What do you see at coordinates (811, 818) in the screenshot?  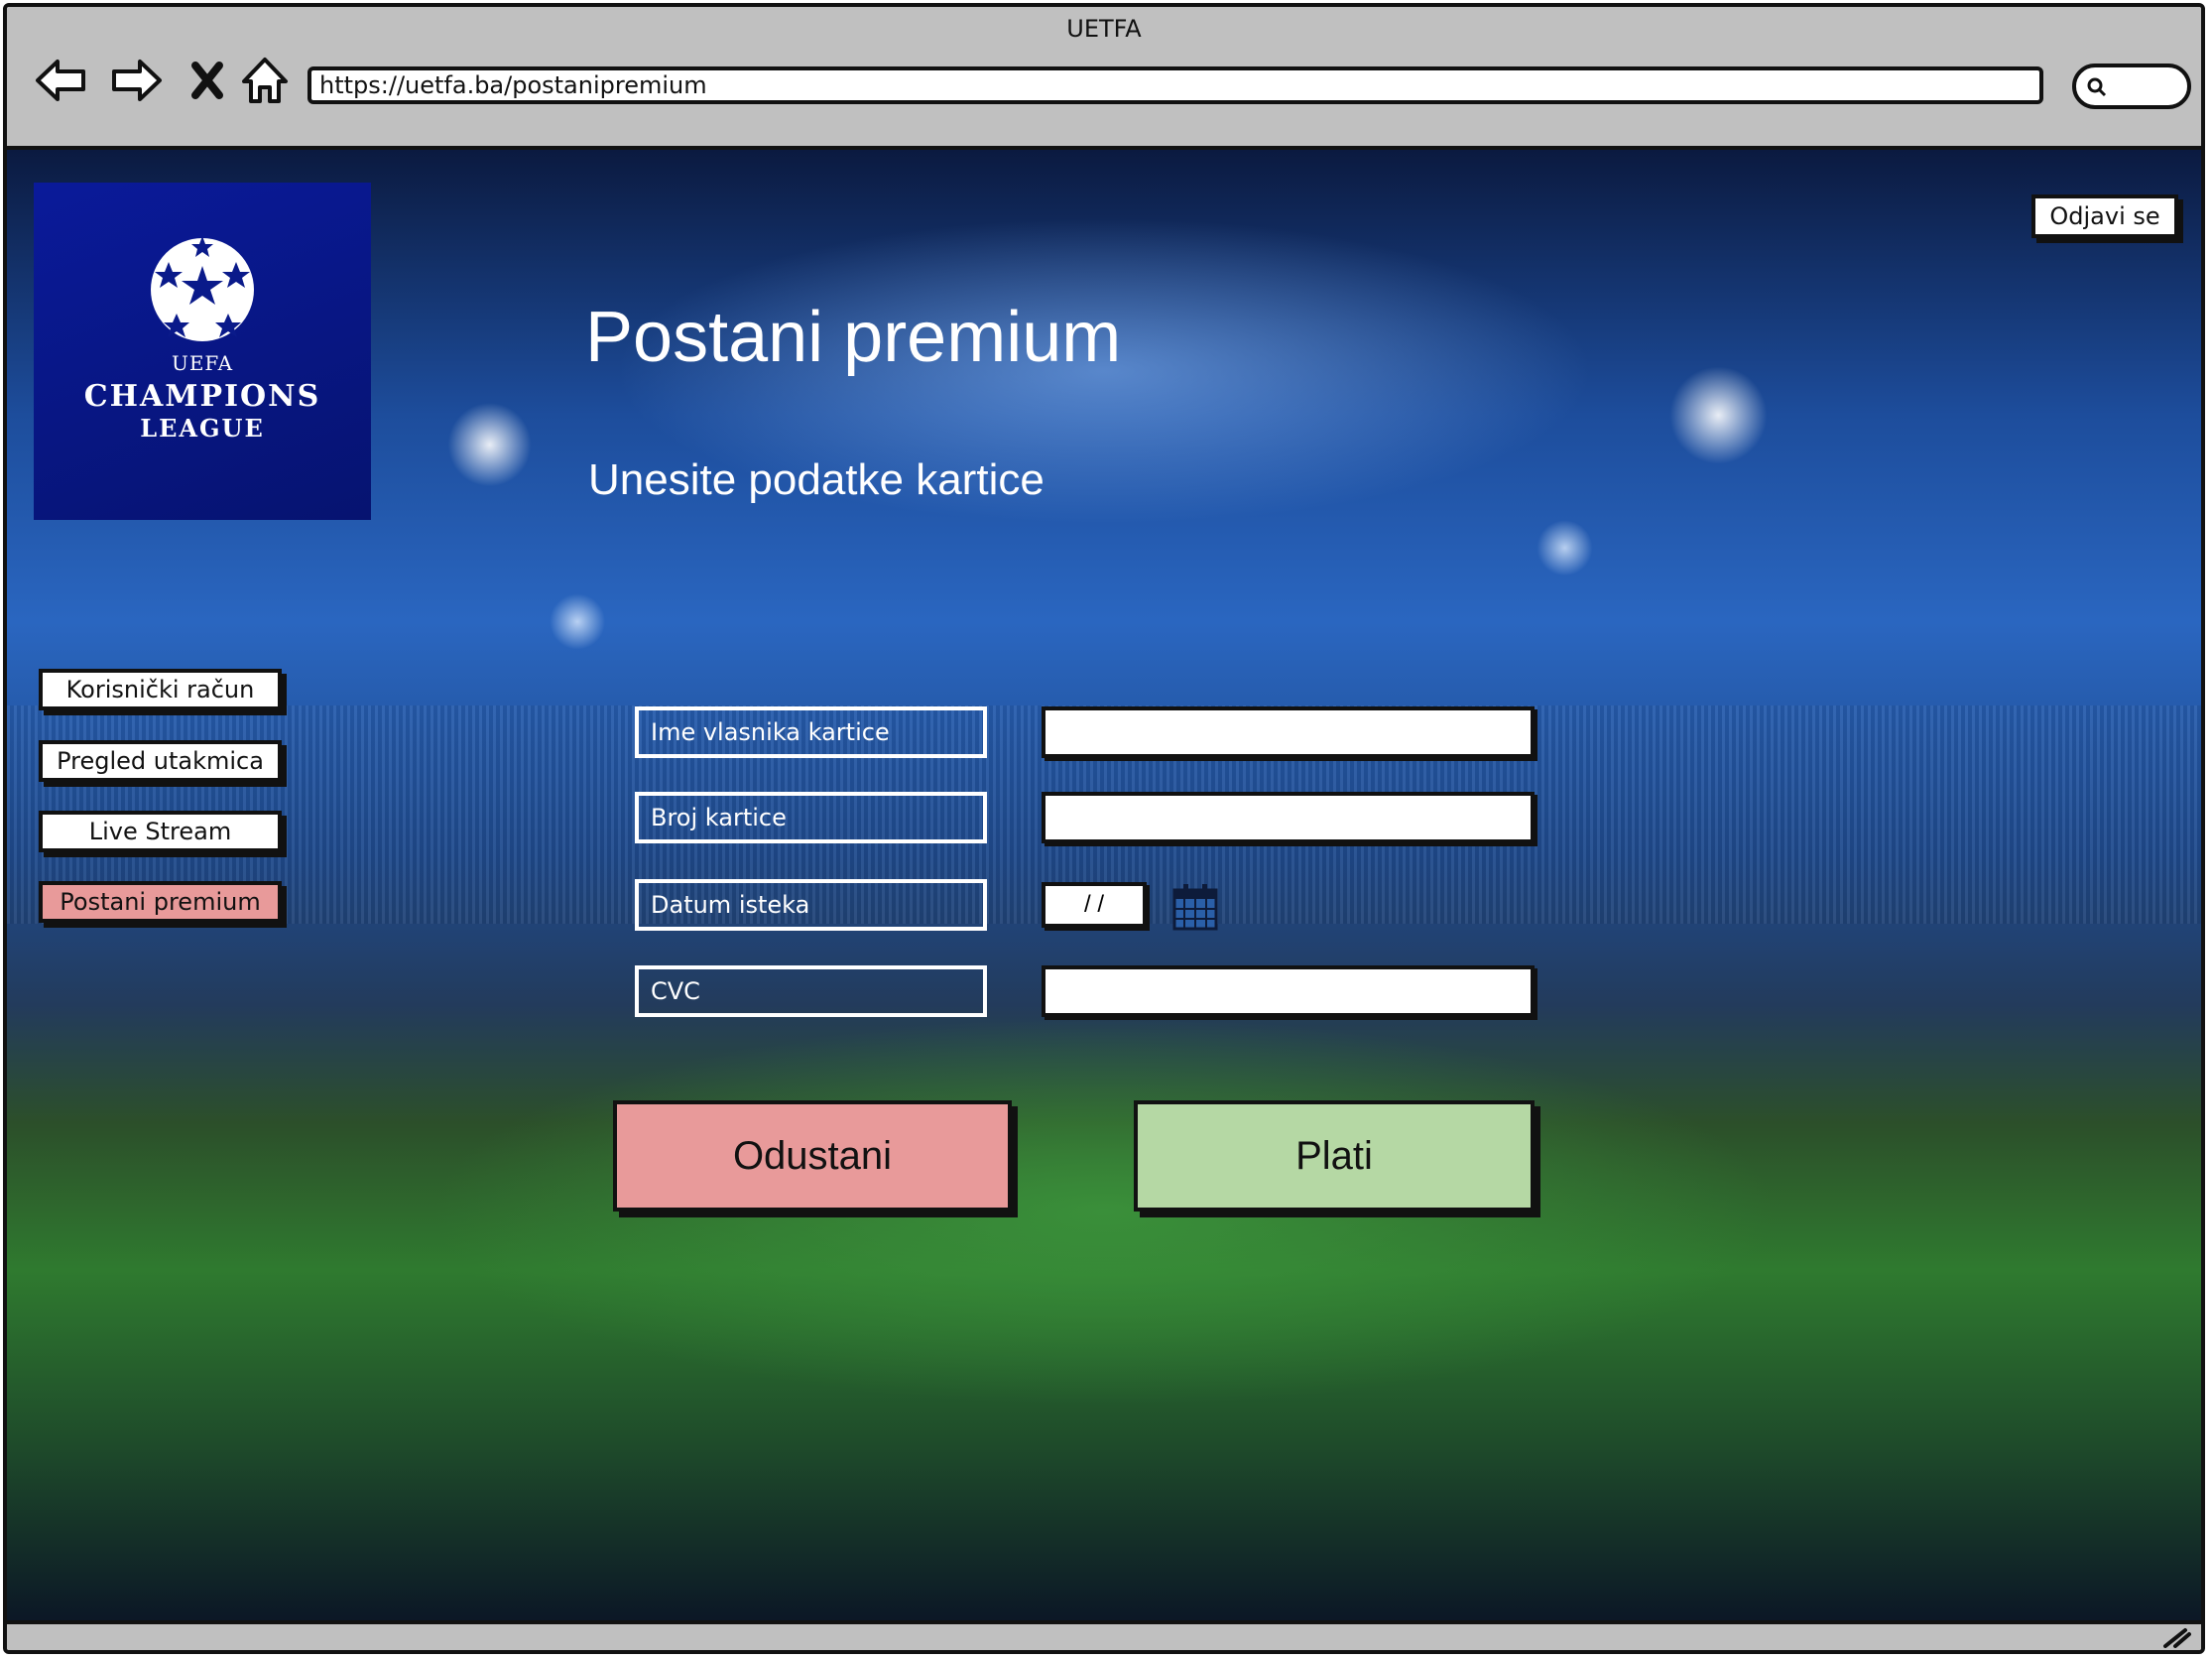 I see `card-number-label: Broj kartice` at bounding box center [811, 818].